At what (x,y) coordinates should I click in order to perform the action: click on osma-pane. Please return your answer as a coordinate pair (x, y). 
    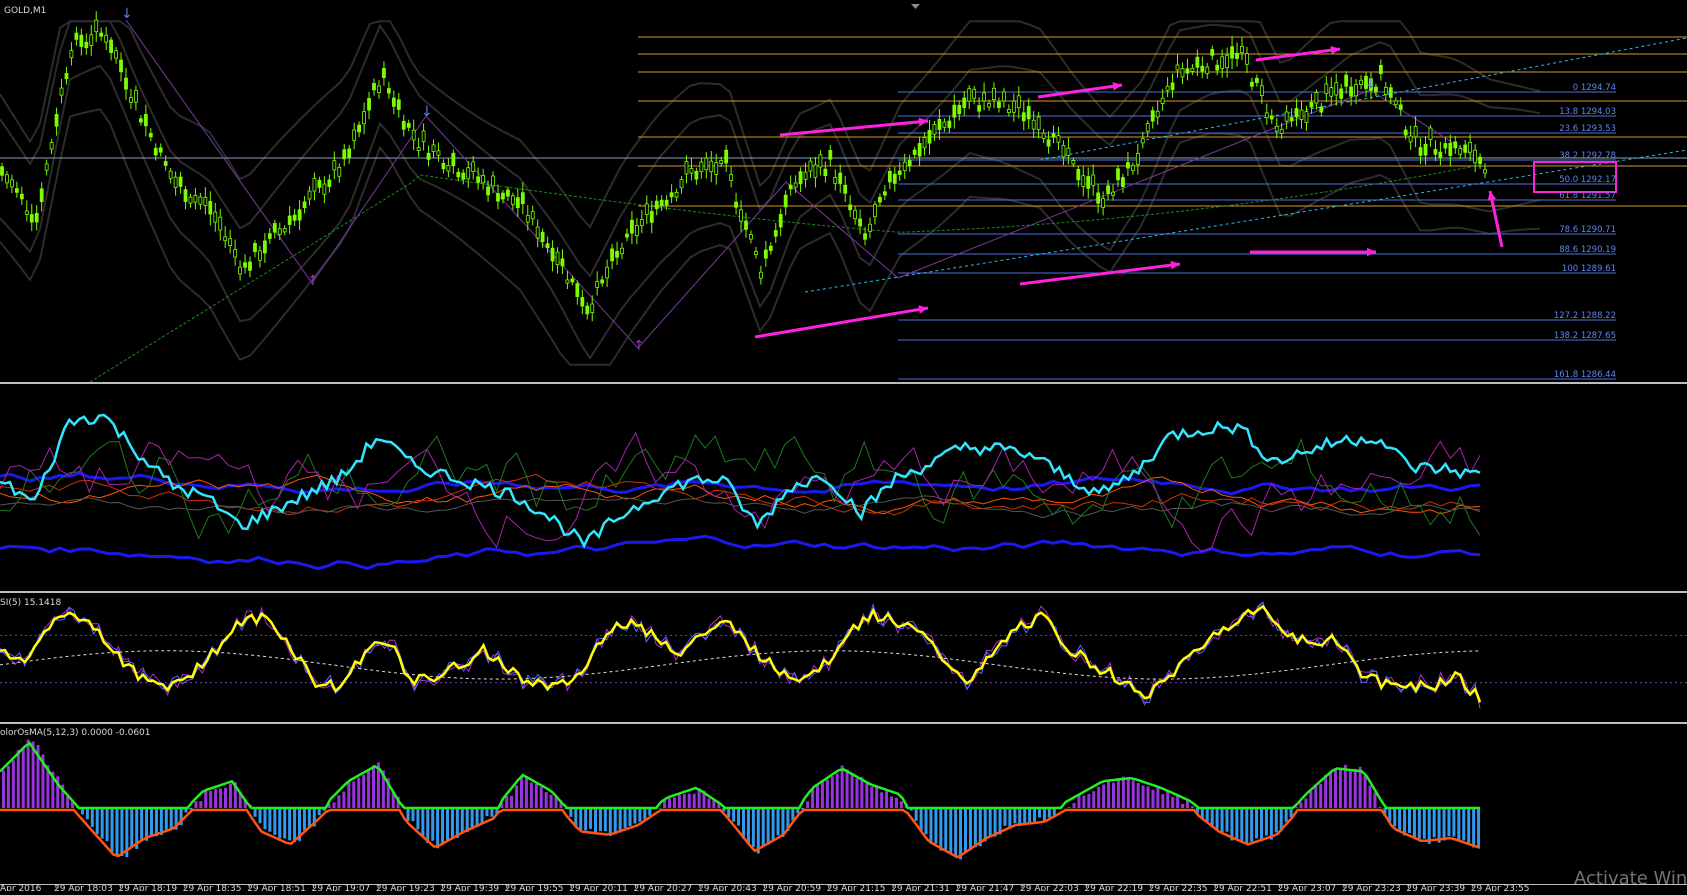
    Looking at the image, I should click on (740, 800).